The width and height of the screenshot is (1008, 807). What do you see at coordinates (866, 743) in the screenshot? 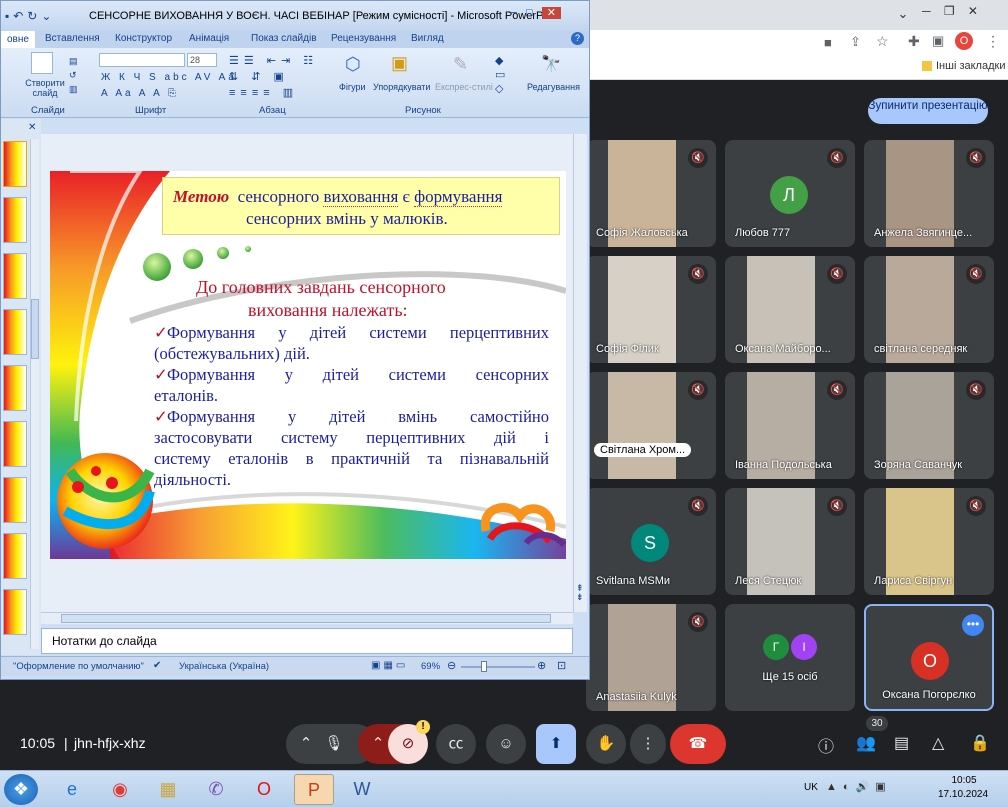
I see `people-icon: 👥` at bounding box center [866, 743].